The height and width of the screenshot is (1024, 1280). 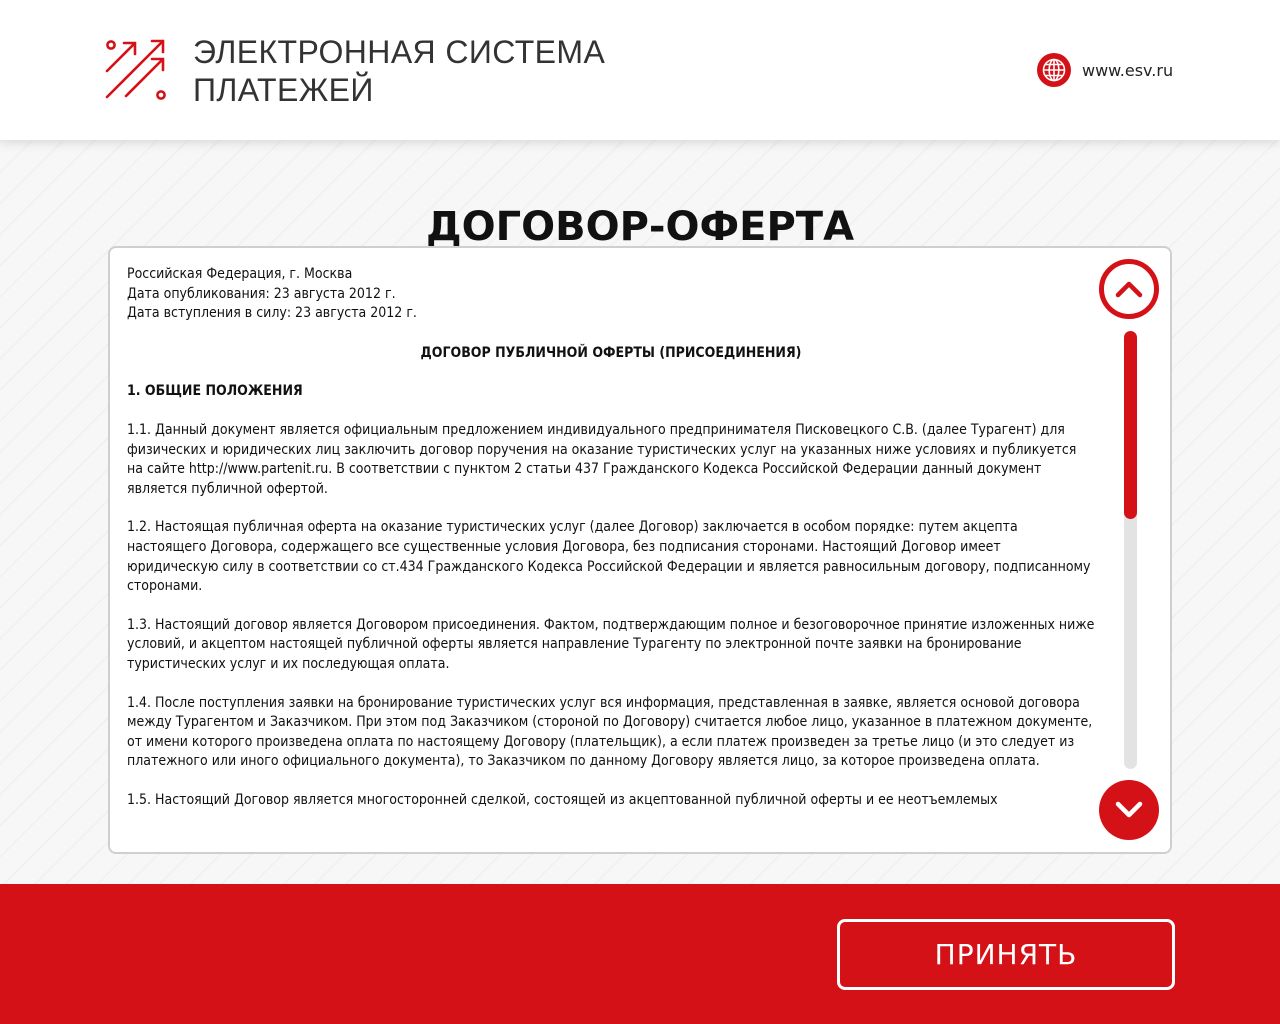 I want to click on chevron-down-icon, so click(x=1129, y=809).